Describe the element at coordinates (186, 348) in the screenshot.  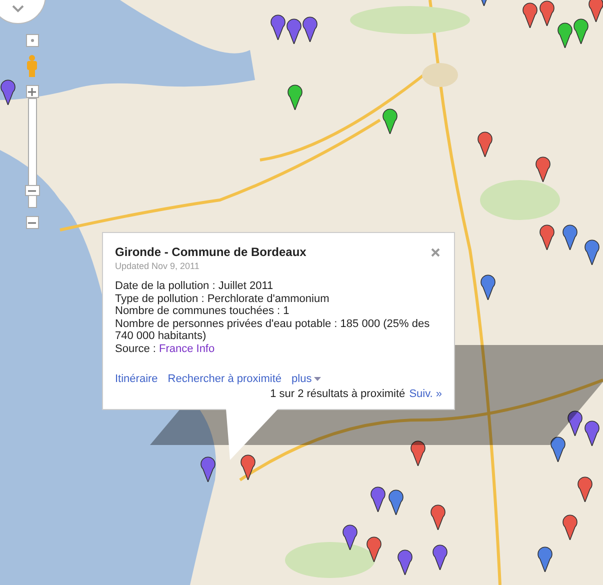
I see `source-link: France Info` at that location.